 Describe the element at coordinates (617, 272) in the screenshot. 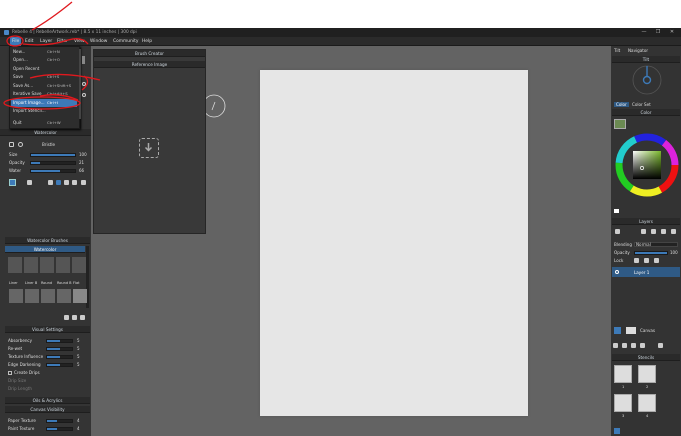

I see `layer-eye-icon` at that location.